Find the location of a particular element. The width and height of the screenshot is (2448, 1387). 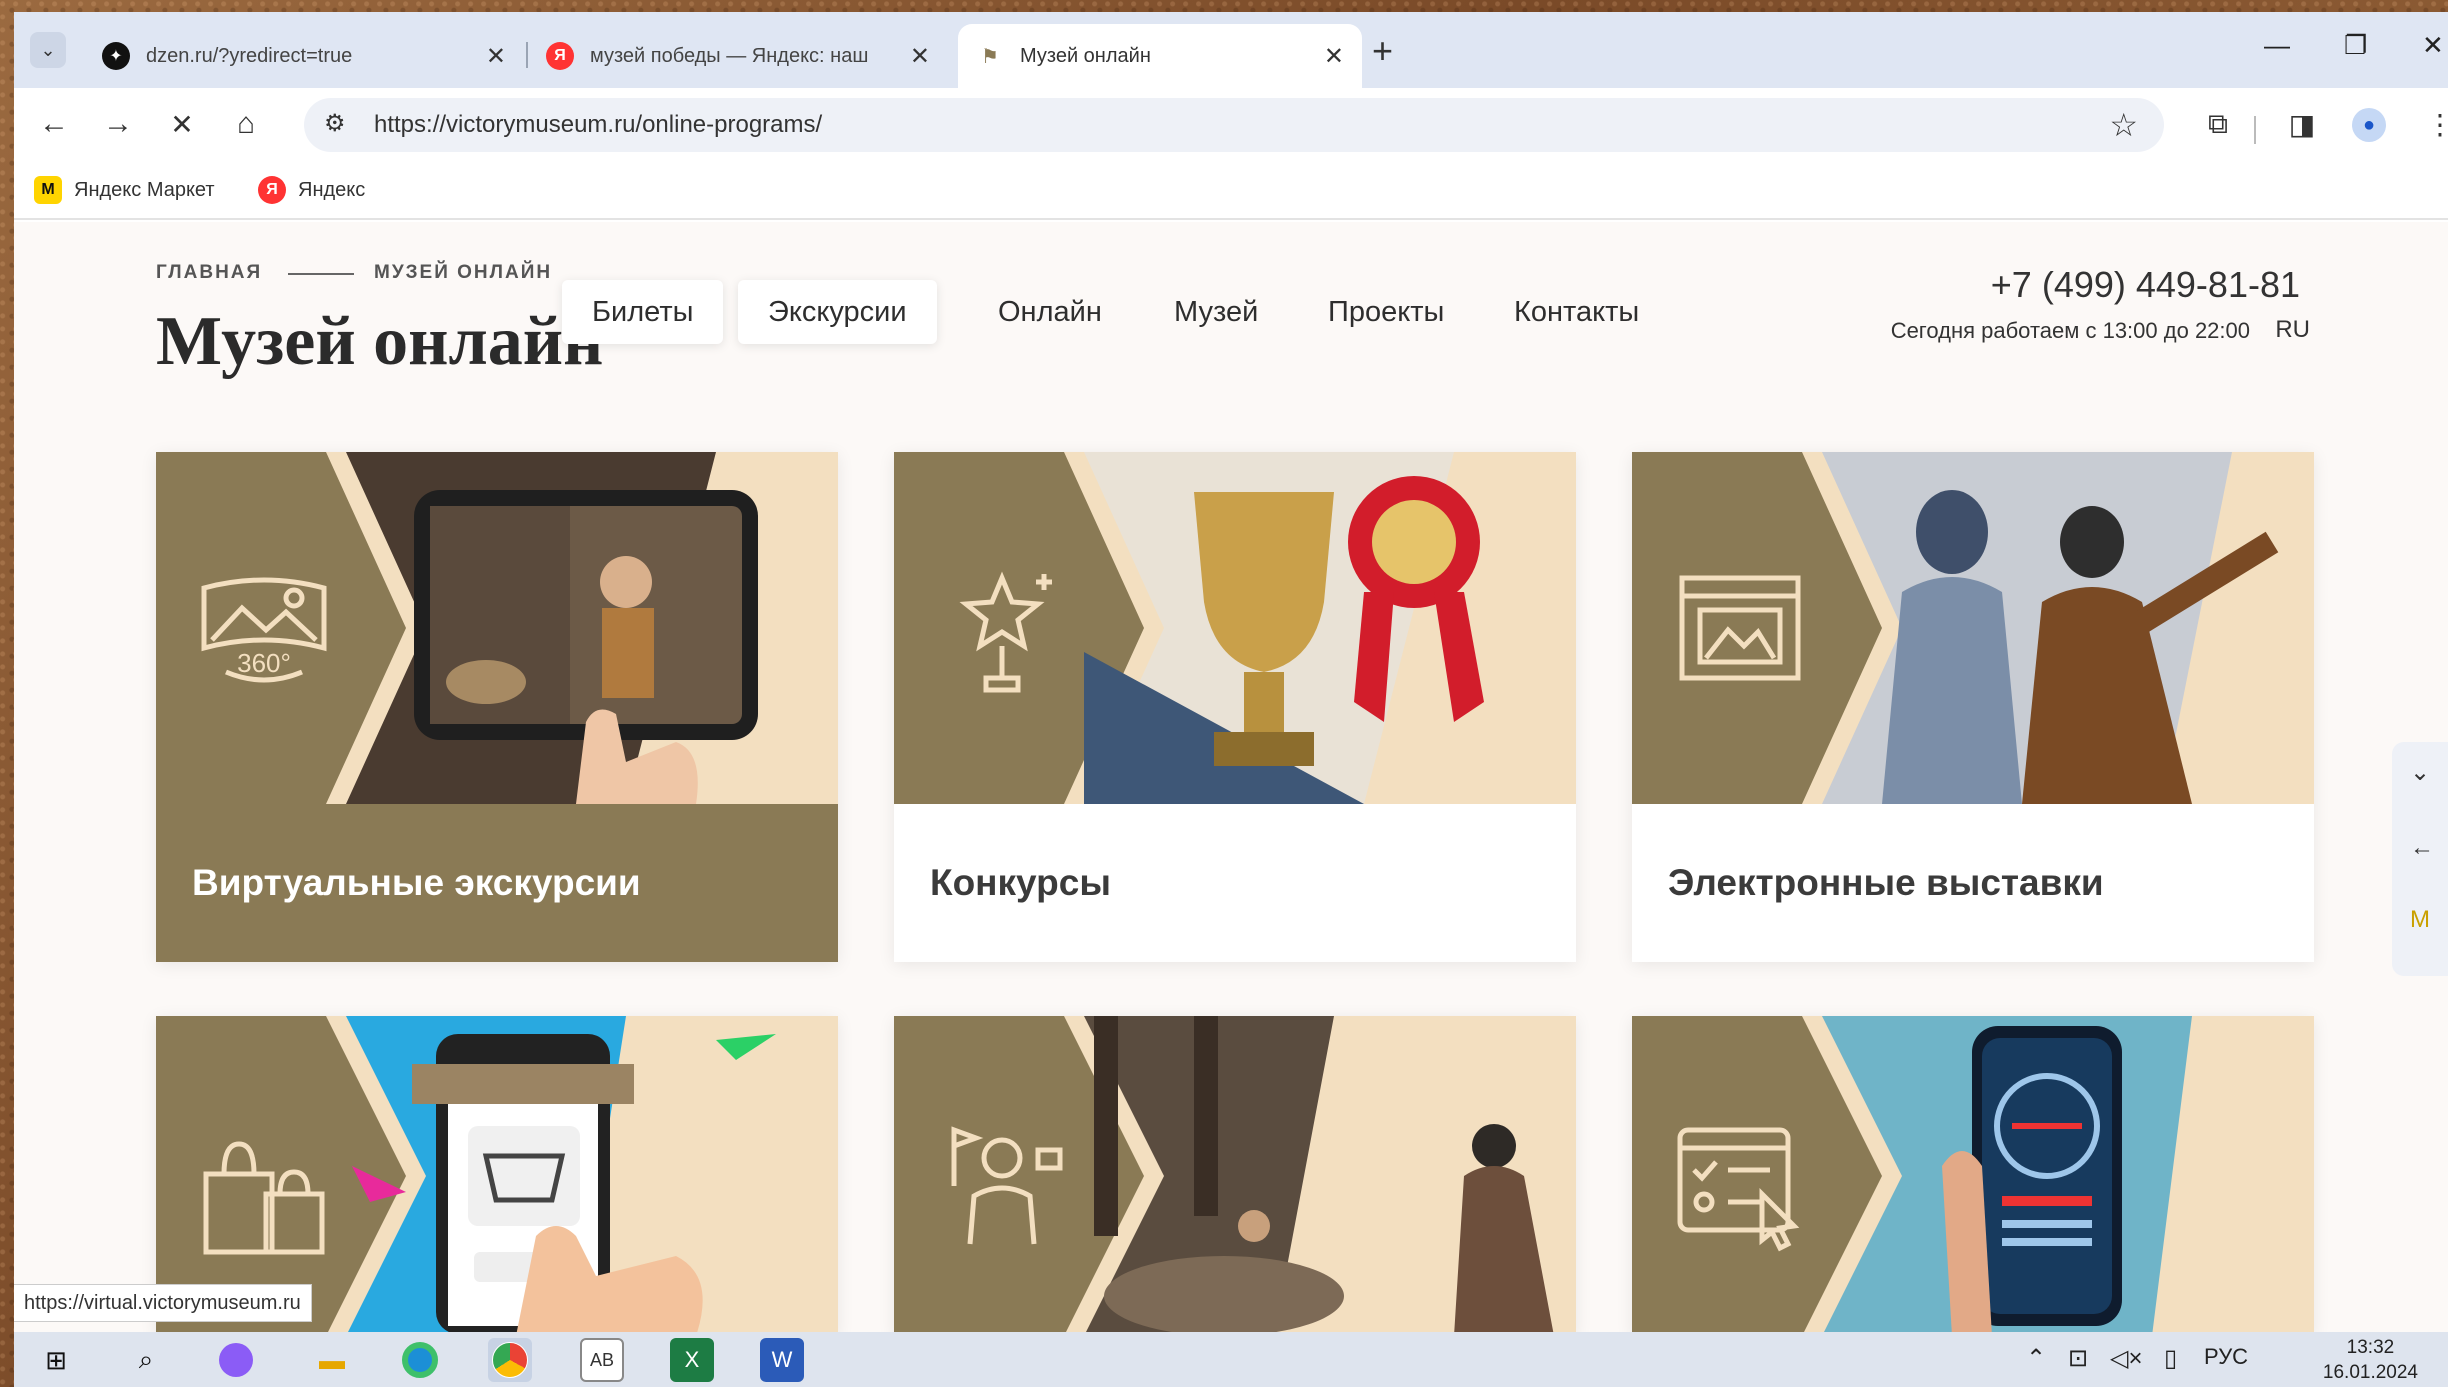

victory-museum-icon: ⚑ is located at coordinates (990, 56).